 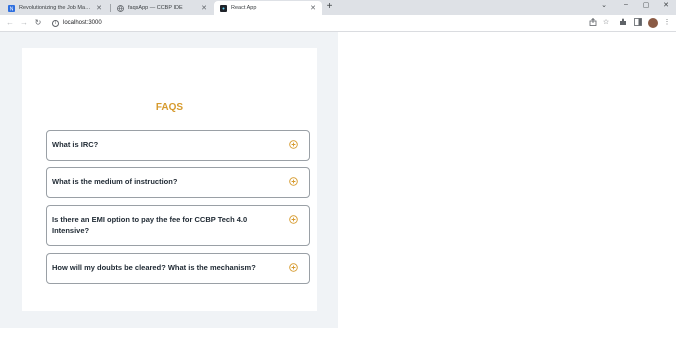 I want to click on side-panel-icon, so click(x=638, y=23).